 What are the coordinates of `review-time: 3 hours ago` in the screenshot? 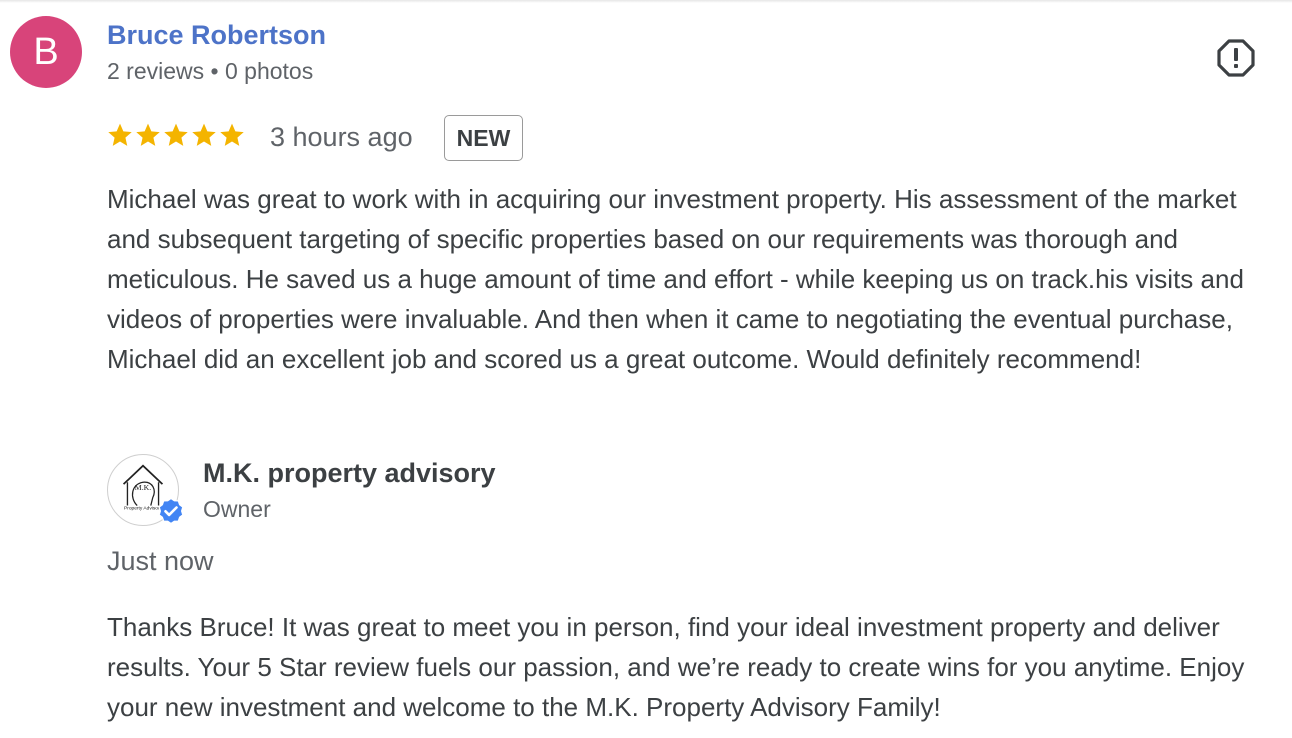 It's located at (341, 137).